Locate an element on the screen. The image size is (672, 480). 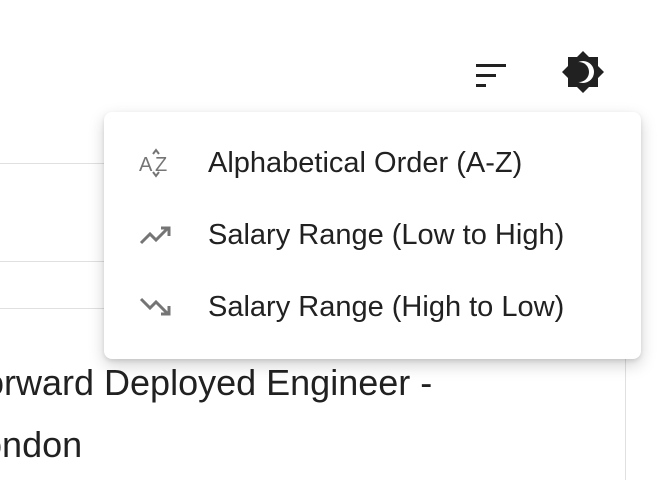
menu-item-salary-low-high: Salary Range (Low to High) is located at coordinates (372, 235).